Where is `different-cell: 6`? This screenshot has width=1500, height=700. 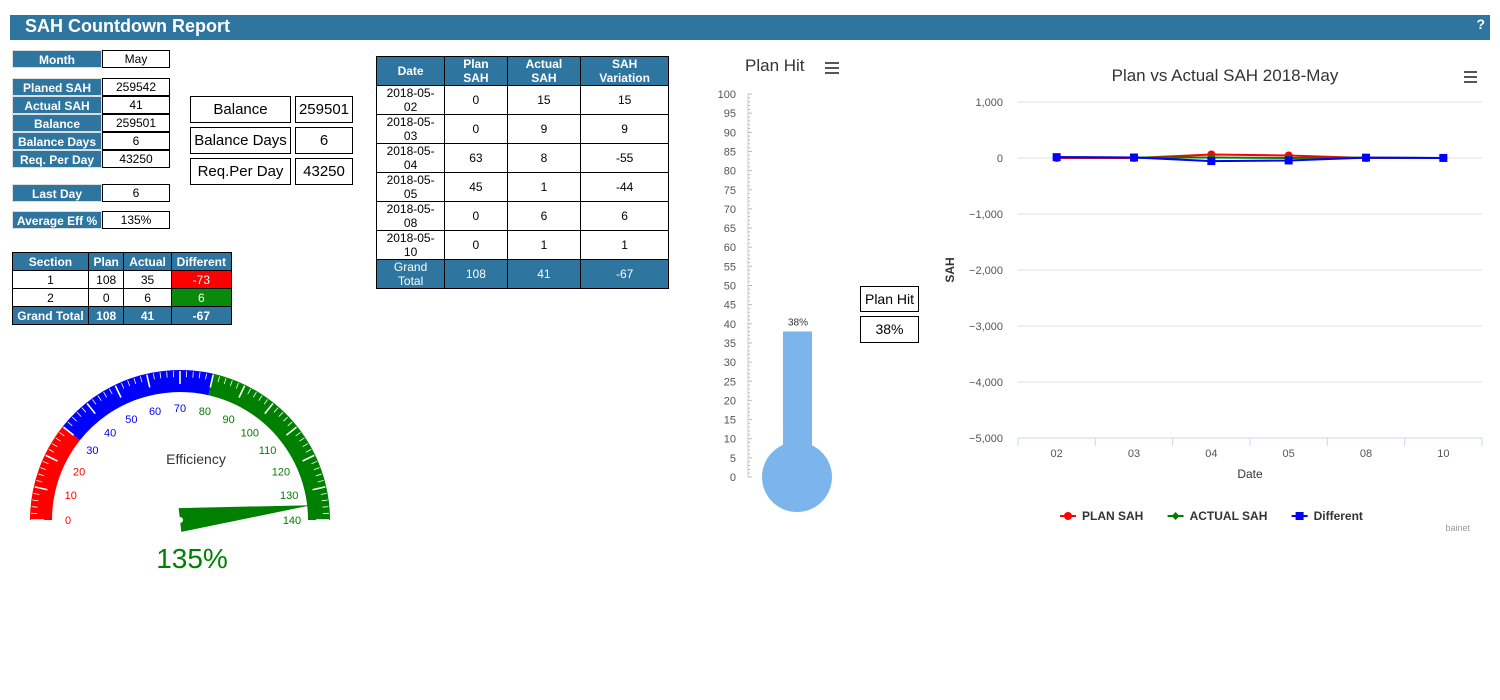
different-cell: 6 is located at coordinates (201, 297).